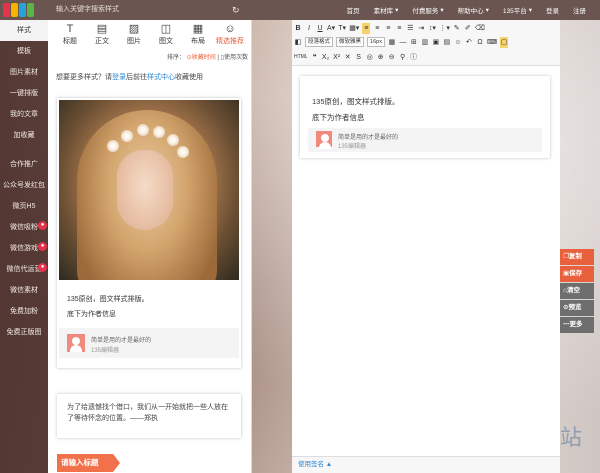 Image resolution: width=600 pixels, height=473 pixels. Describe the element at coordinates (24, 269) in the screenshot. I see `sidebar-item-operation: 微信代运营 ●` at that location.